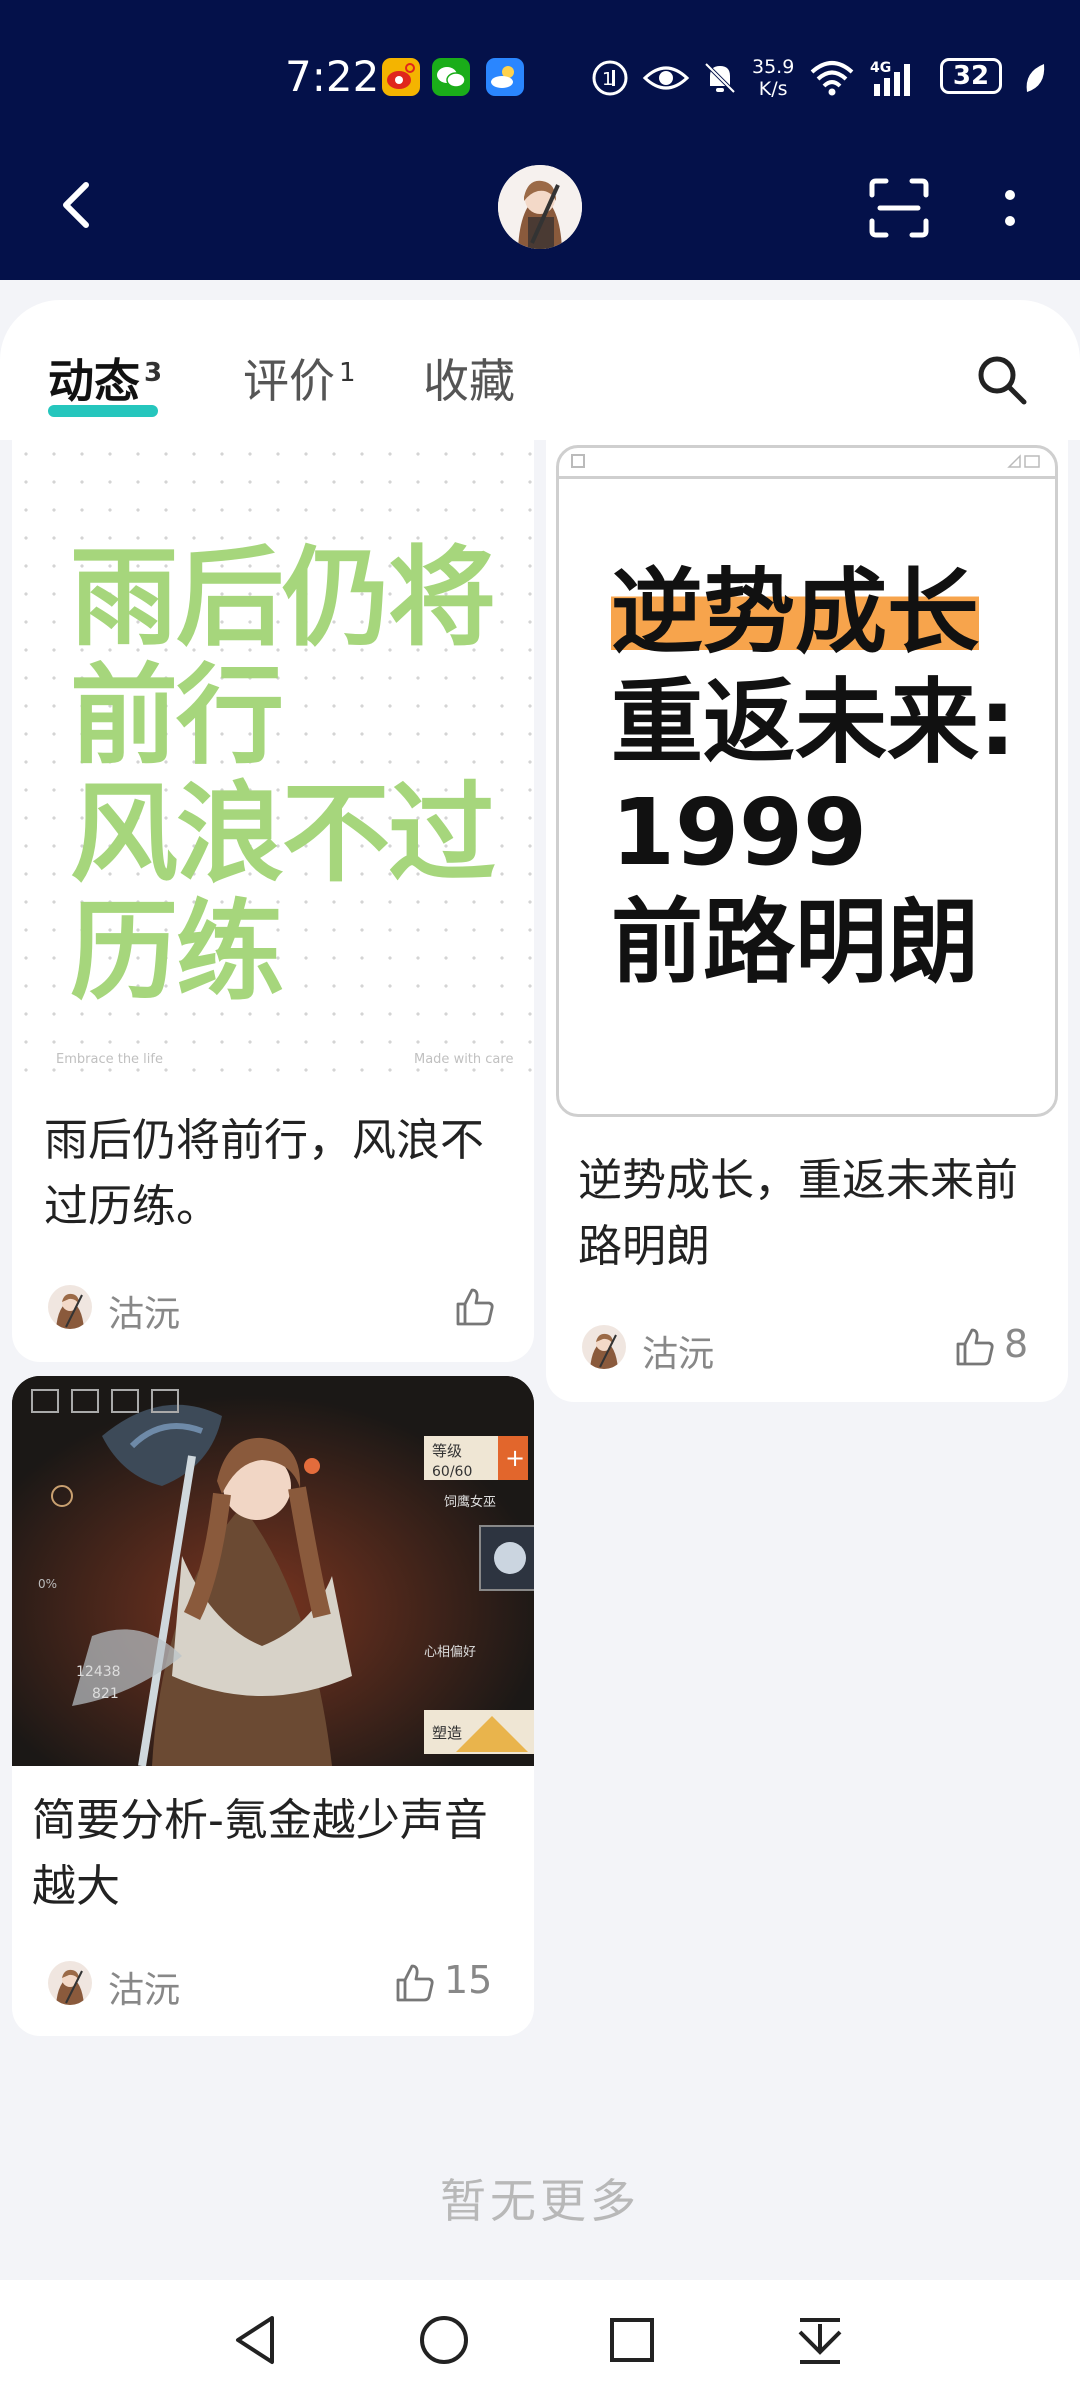 Image resolution: width=1080 pixels, height=2400 pixels. I want to click on poster-line: 前路明朗, so click(795, 942).